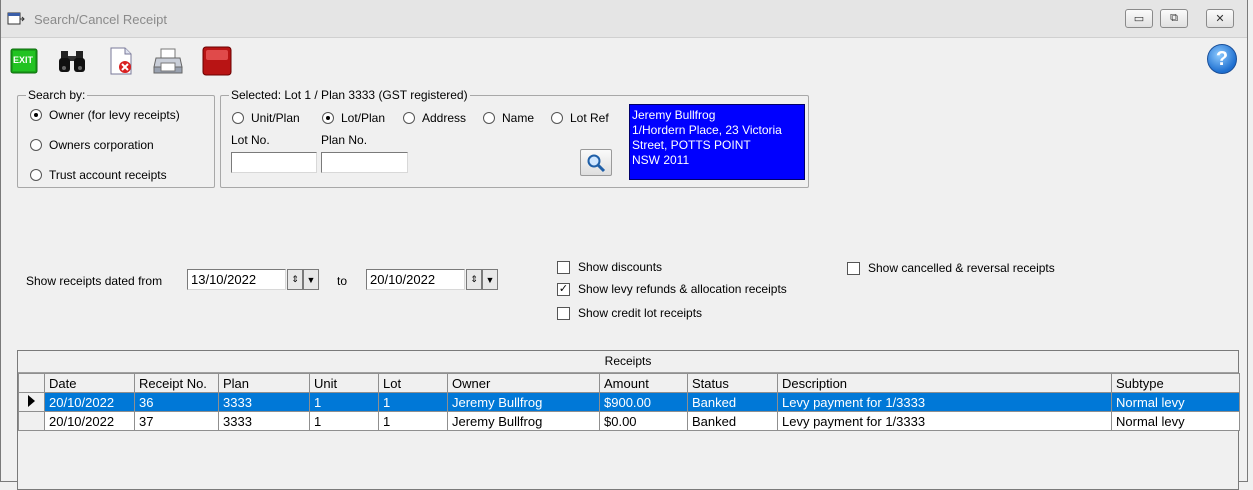 The image size is (1253, 490). What do you see at coordinates (250, 140) in the screenshot?
I see `lot-no-label: Lot No.` at bounding box center [250, 140].